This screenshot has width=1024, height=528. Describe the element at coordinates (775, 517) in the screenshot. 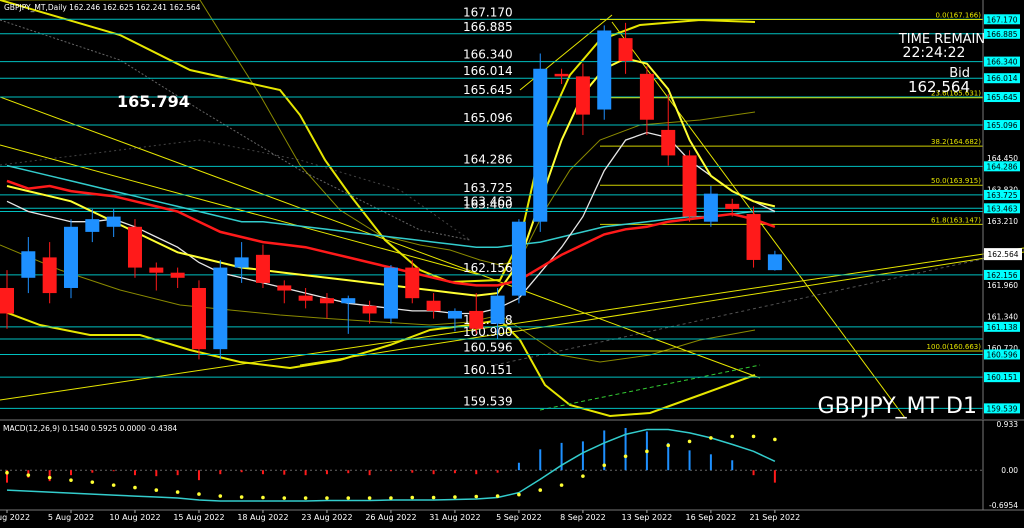

I see `date-label: 21 Sep 2022` at that location.